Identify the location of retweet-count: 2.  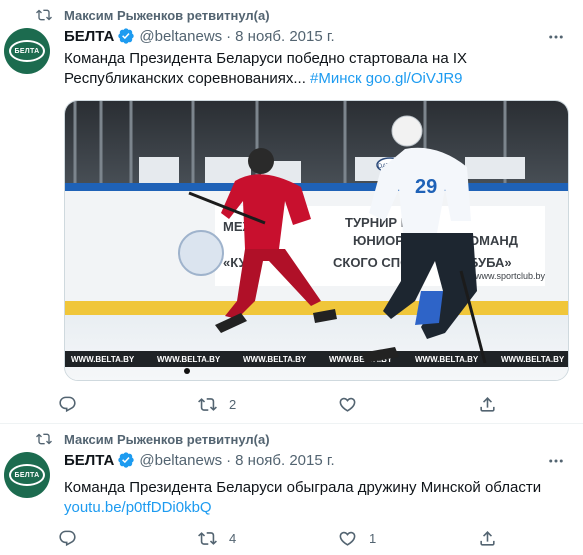
(233, 404).